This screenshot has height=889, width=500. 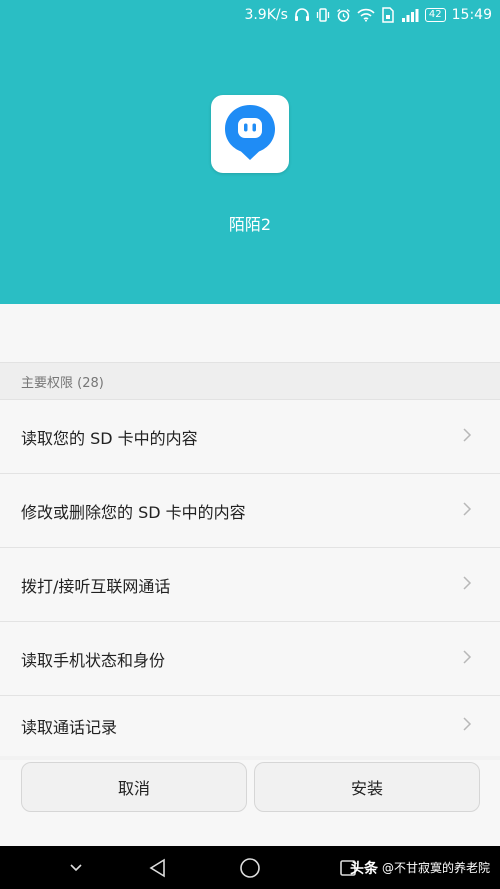 What do you see at coordinates (250, 659) in the screenshot?
I see `permission-item: 读取手机状态和身份` at bounding box center [250, 659].